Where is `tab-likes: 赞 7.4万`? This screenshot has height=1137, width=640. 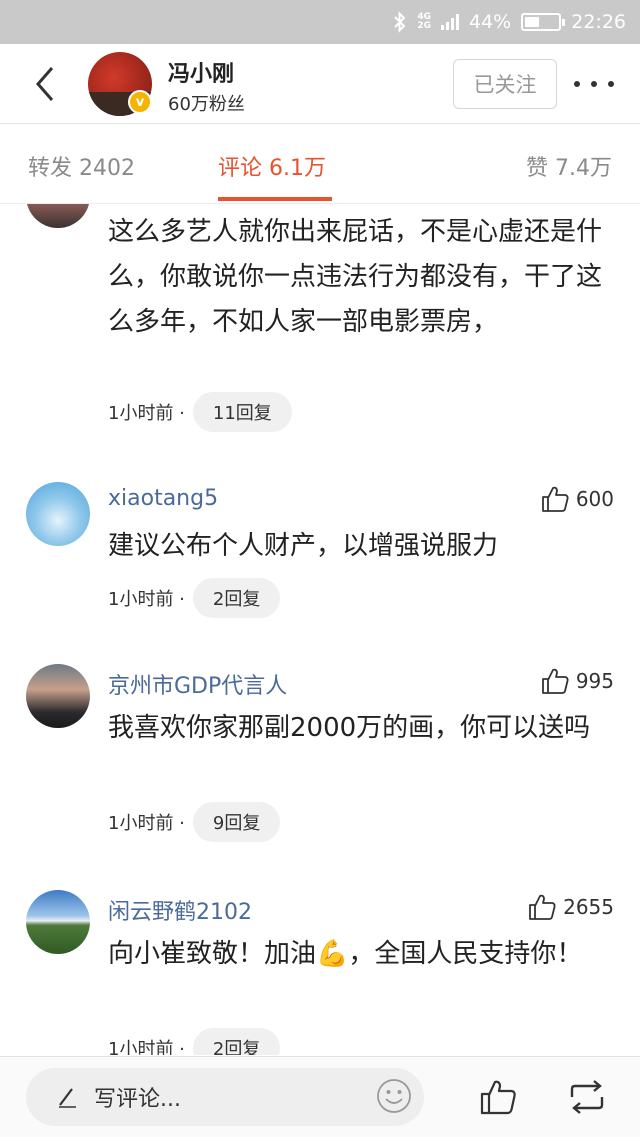 tab-likes: 赞 7.4万 is located at coordinates (569, 166).